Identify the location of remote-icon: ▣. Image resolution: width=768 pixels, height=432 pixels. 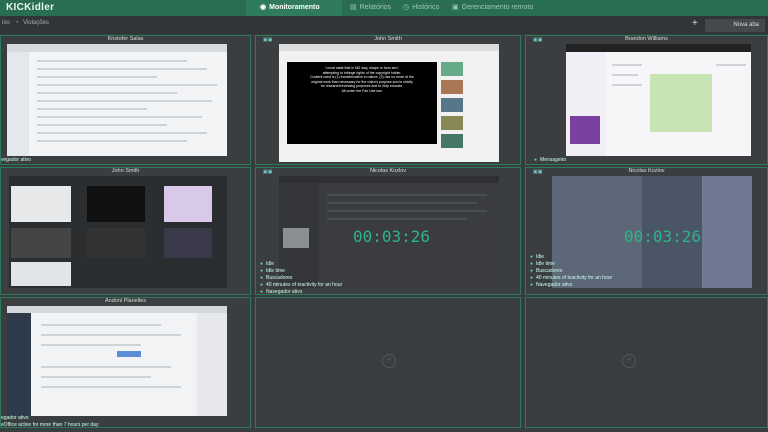
(455, 7).